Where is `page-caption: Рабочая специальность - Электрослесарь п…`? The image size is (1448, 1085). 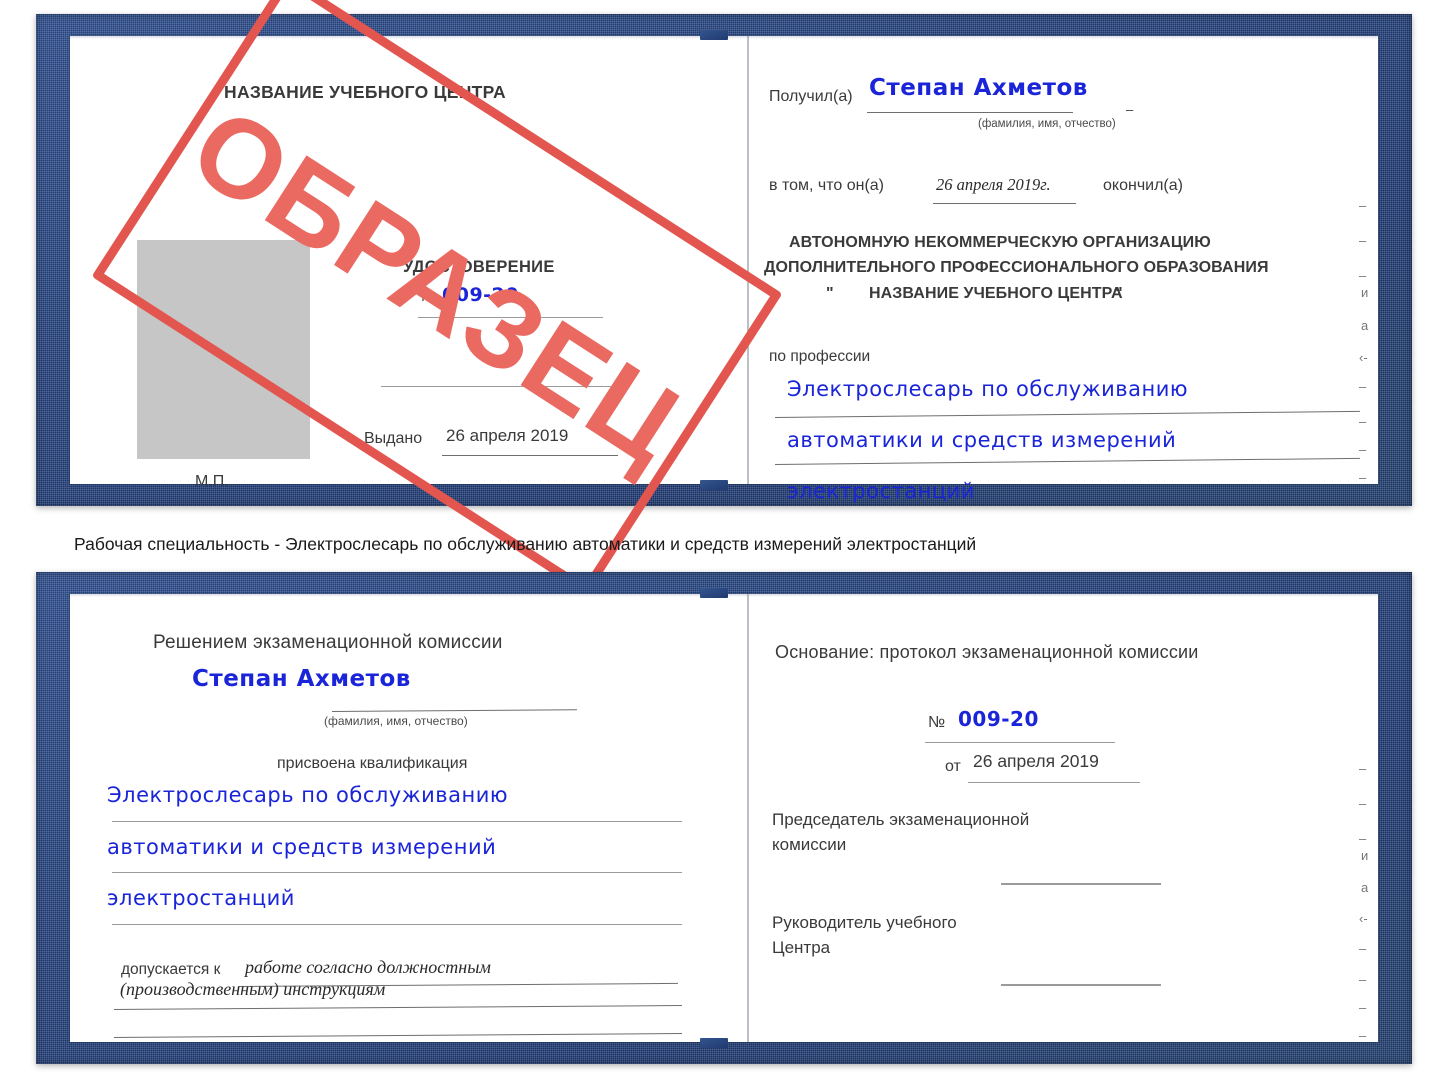
page-caption: Рабочая специальность - Электрослесарь п… is located at coordinates (525, 544).